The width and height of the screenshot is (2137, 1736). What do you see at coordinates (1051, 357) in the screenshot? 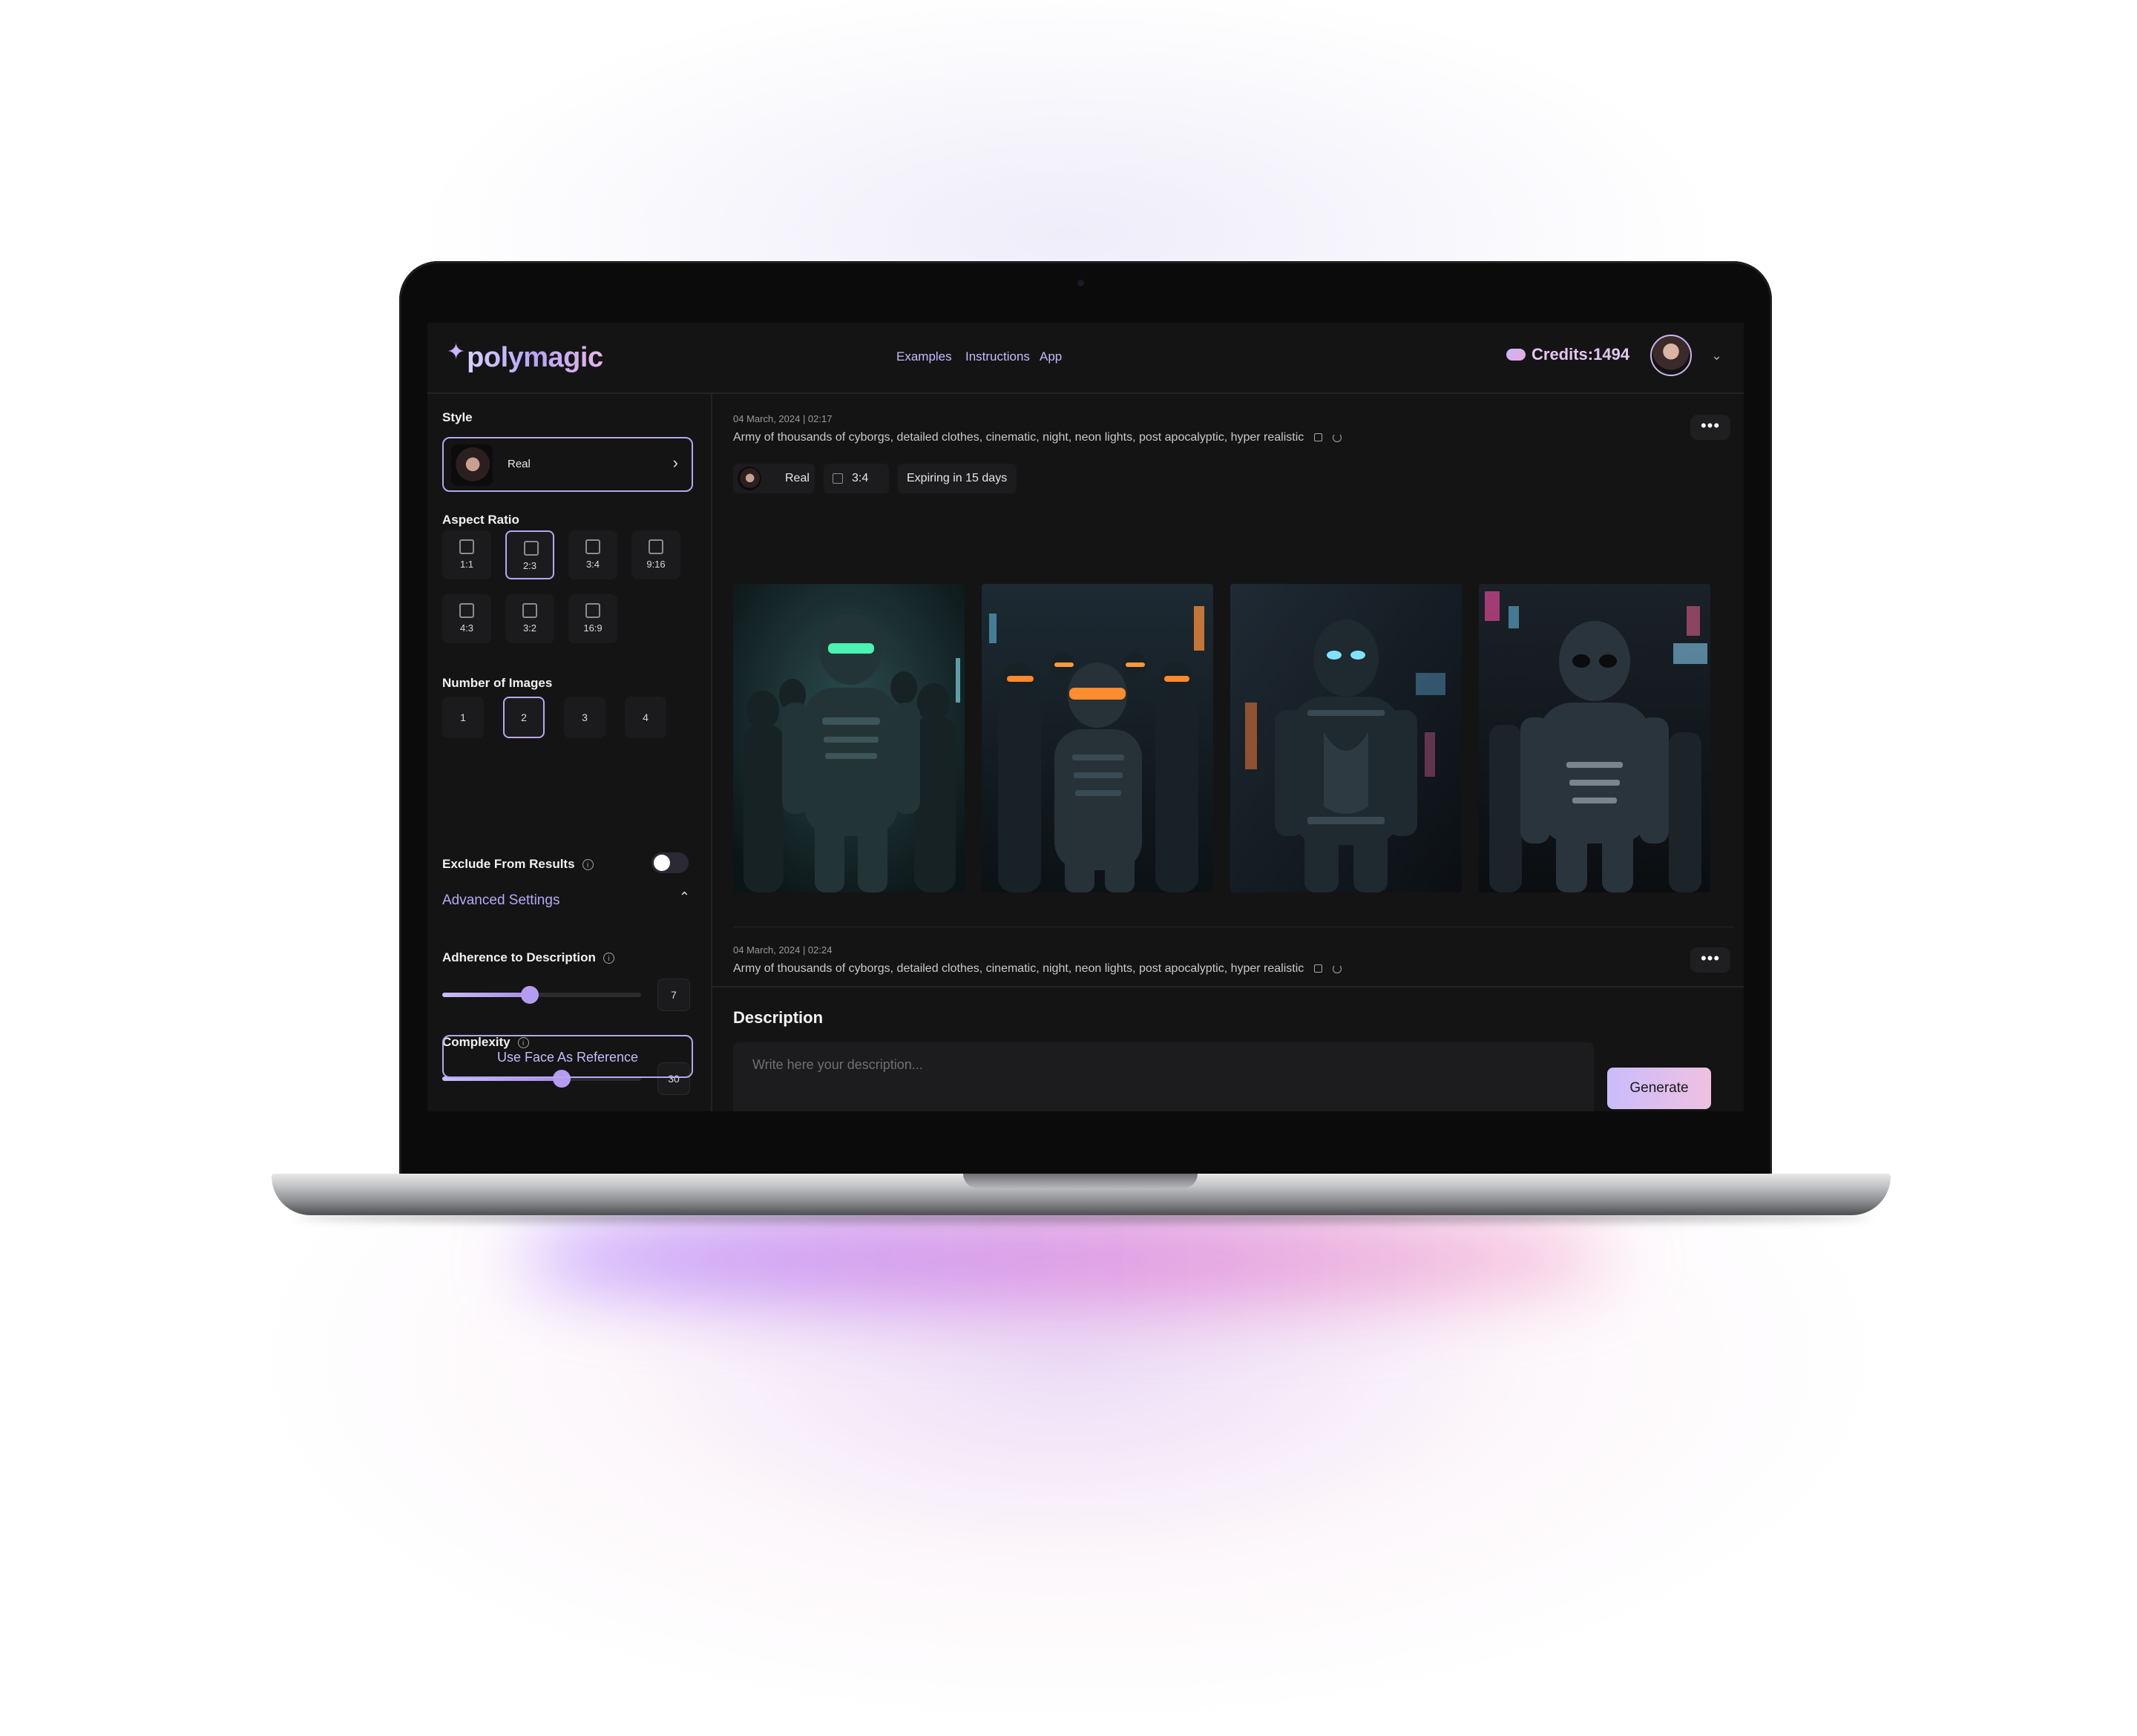
I see `nav-app: App` at bounding box center [1051, 357].